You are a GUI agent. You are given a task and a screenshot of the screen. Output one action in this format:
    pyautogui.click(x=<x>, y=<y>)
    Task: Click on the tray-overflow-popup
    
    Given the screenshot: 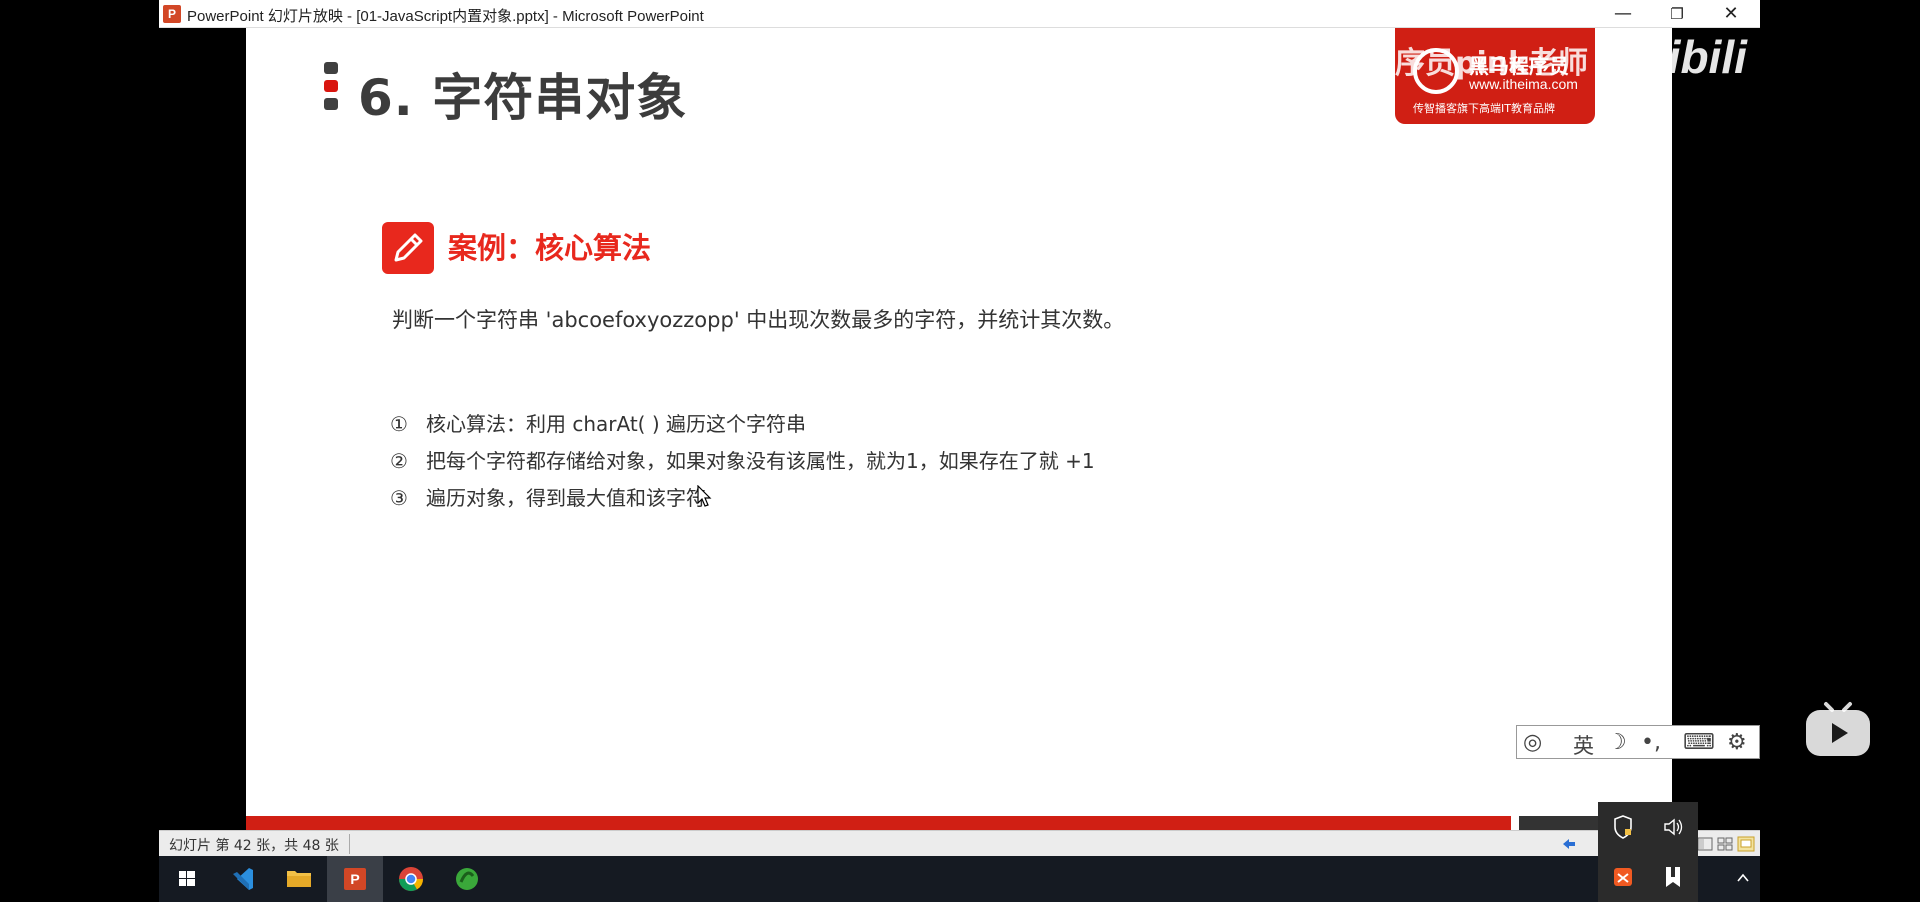 What is the action you would take?
    pyautogui.click(x=1648, y=852)
    